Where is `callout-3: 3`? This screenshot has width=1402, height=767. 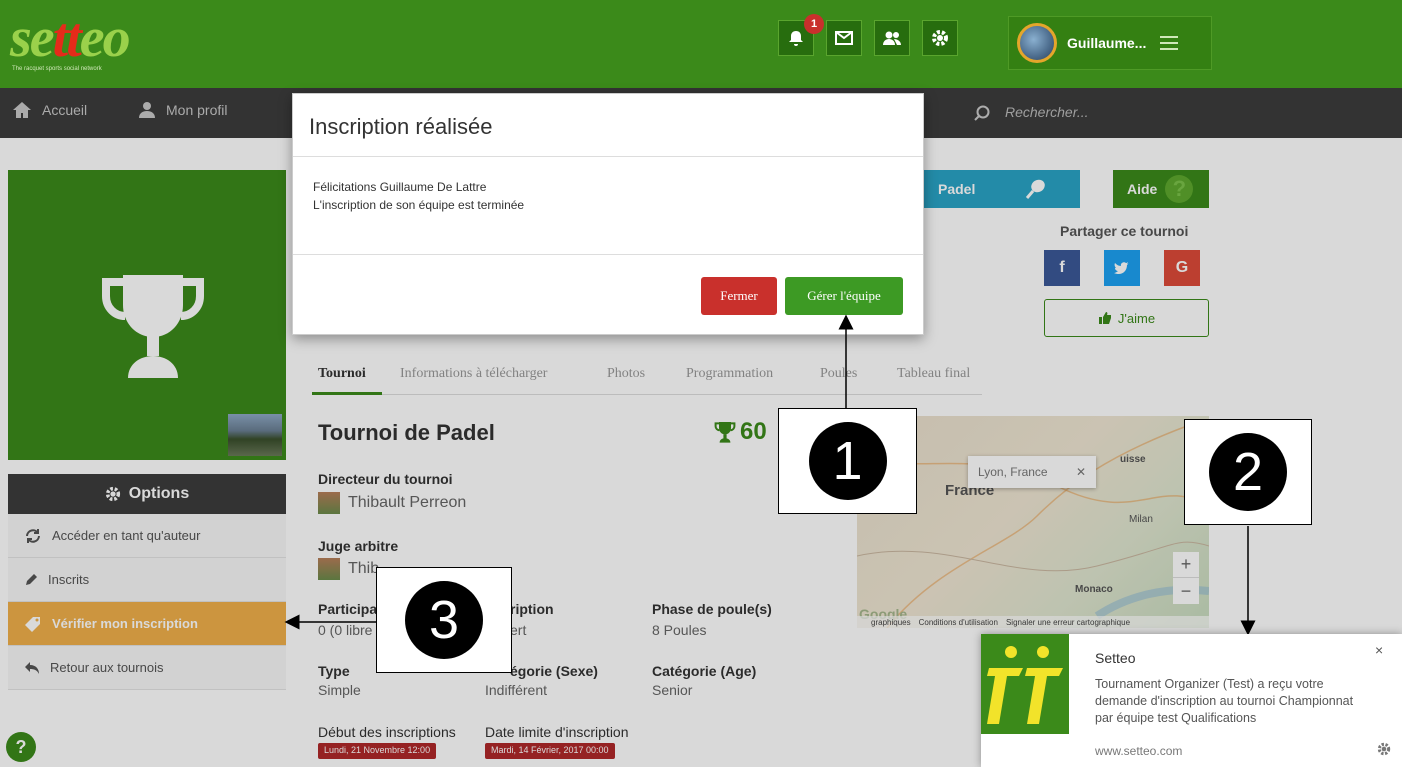 callout-3: 3 is located at coordinates (444, 620).